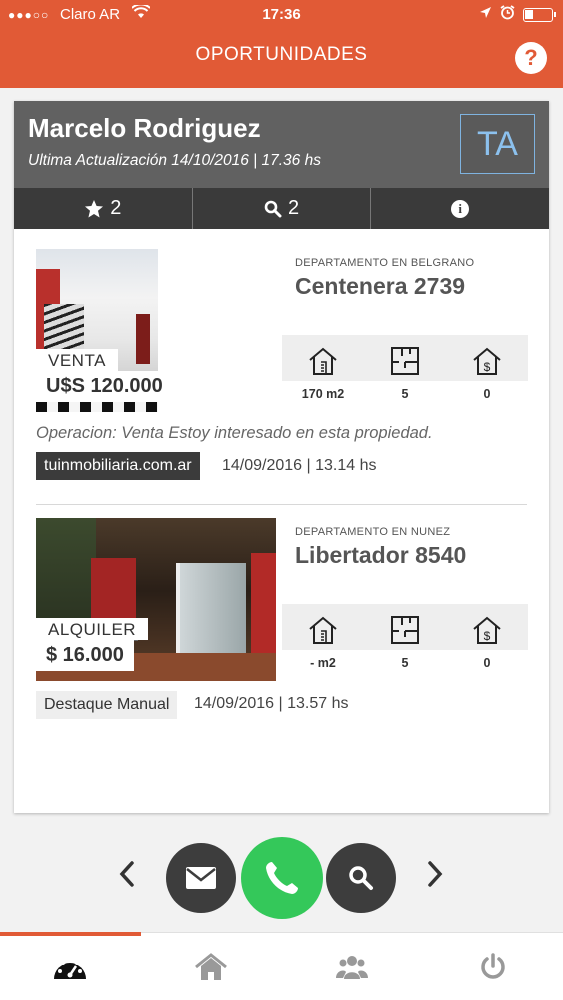 This screenshot has height=1000, width=563. I want to click on feature-area: 170 m2, so click(323, 370).